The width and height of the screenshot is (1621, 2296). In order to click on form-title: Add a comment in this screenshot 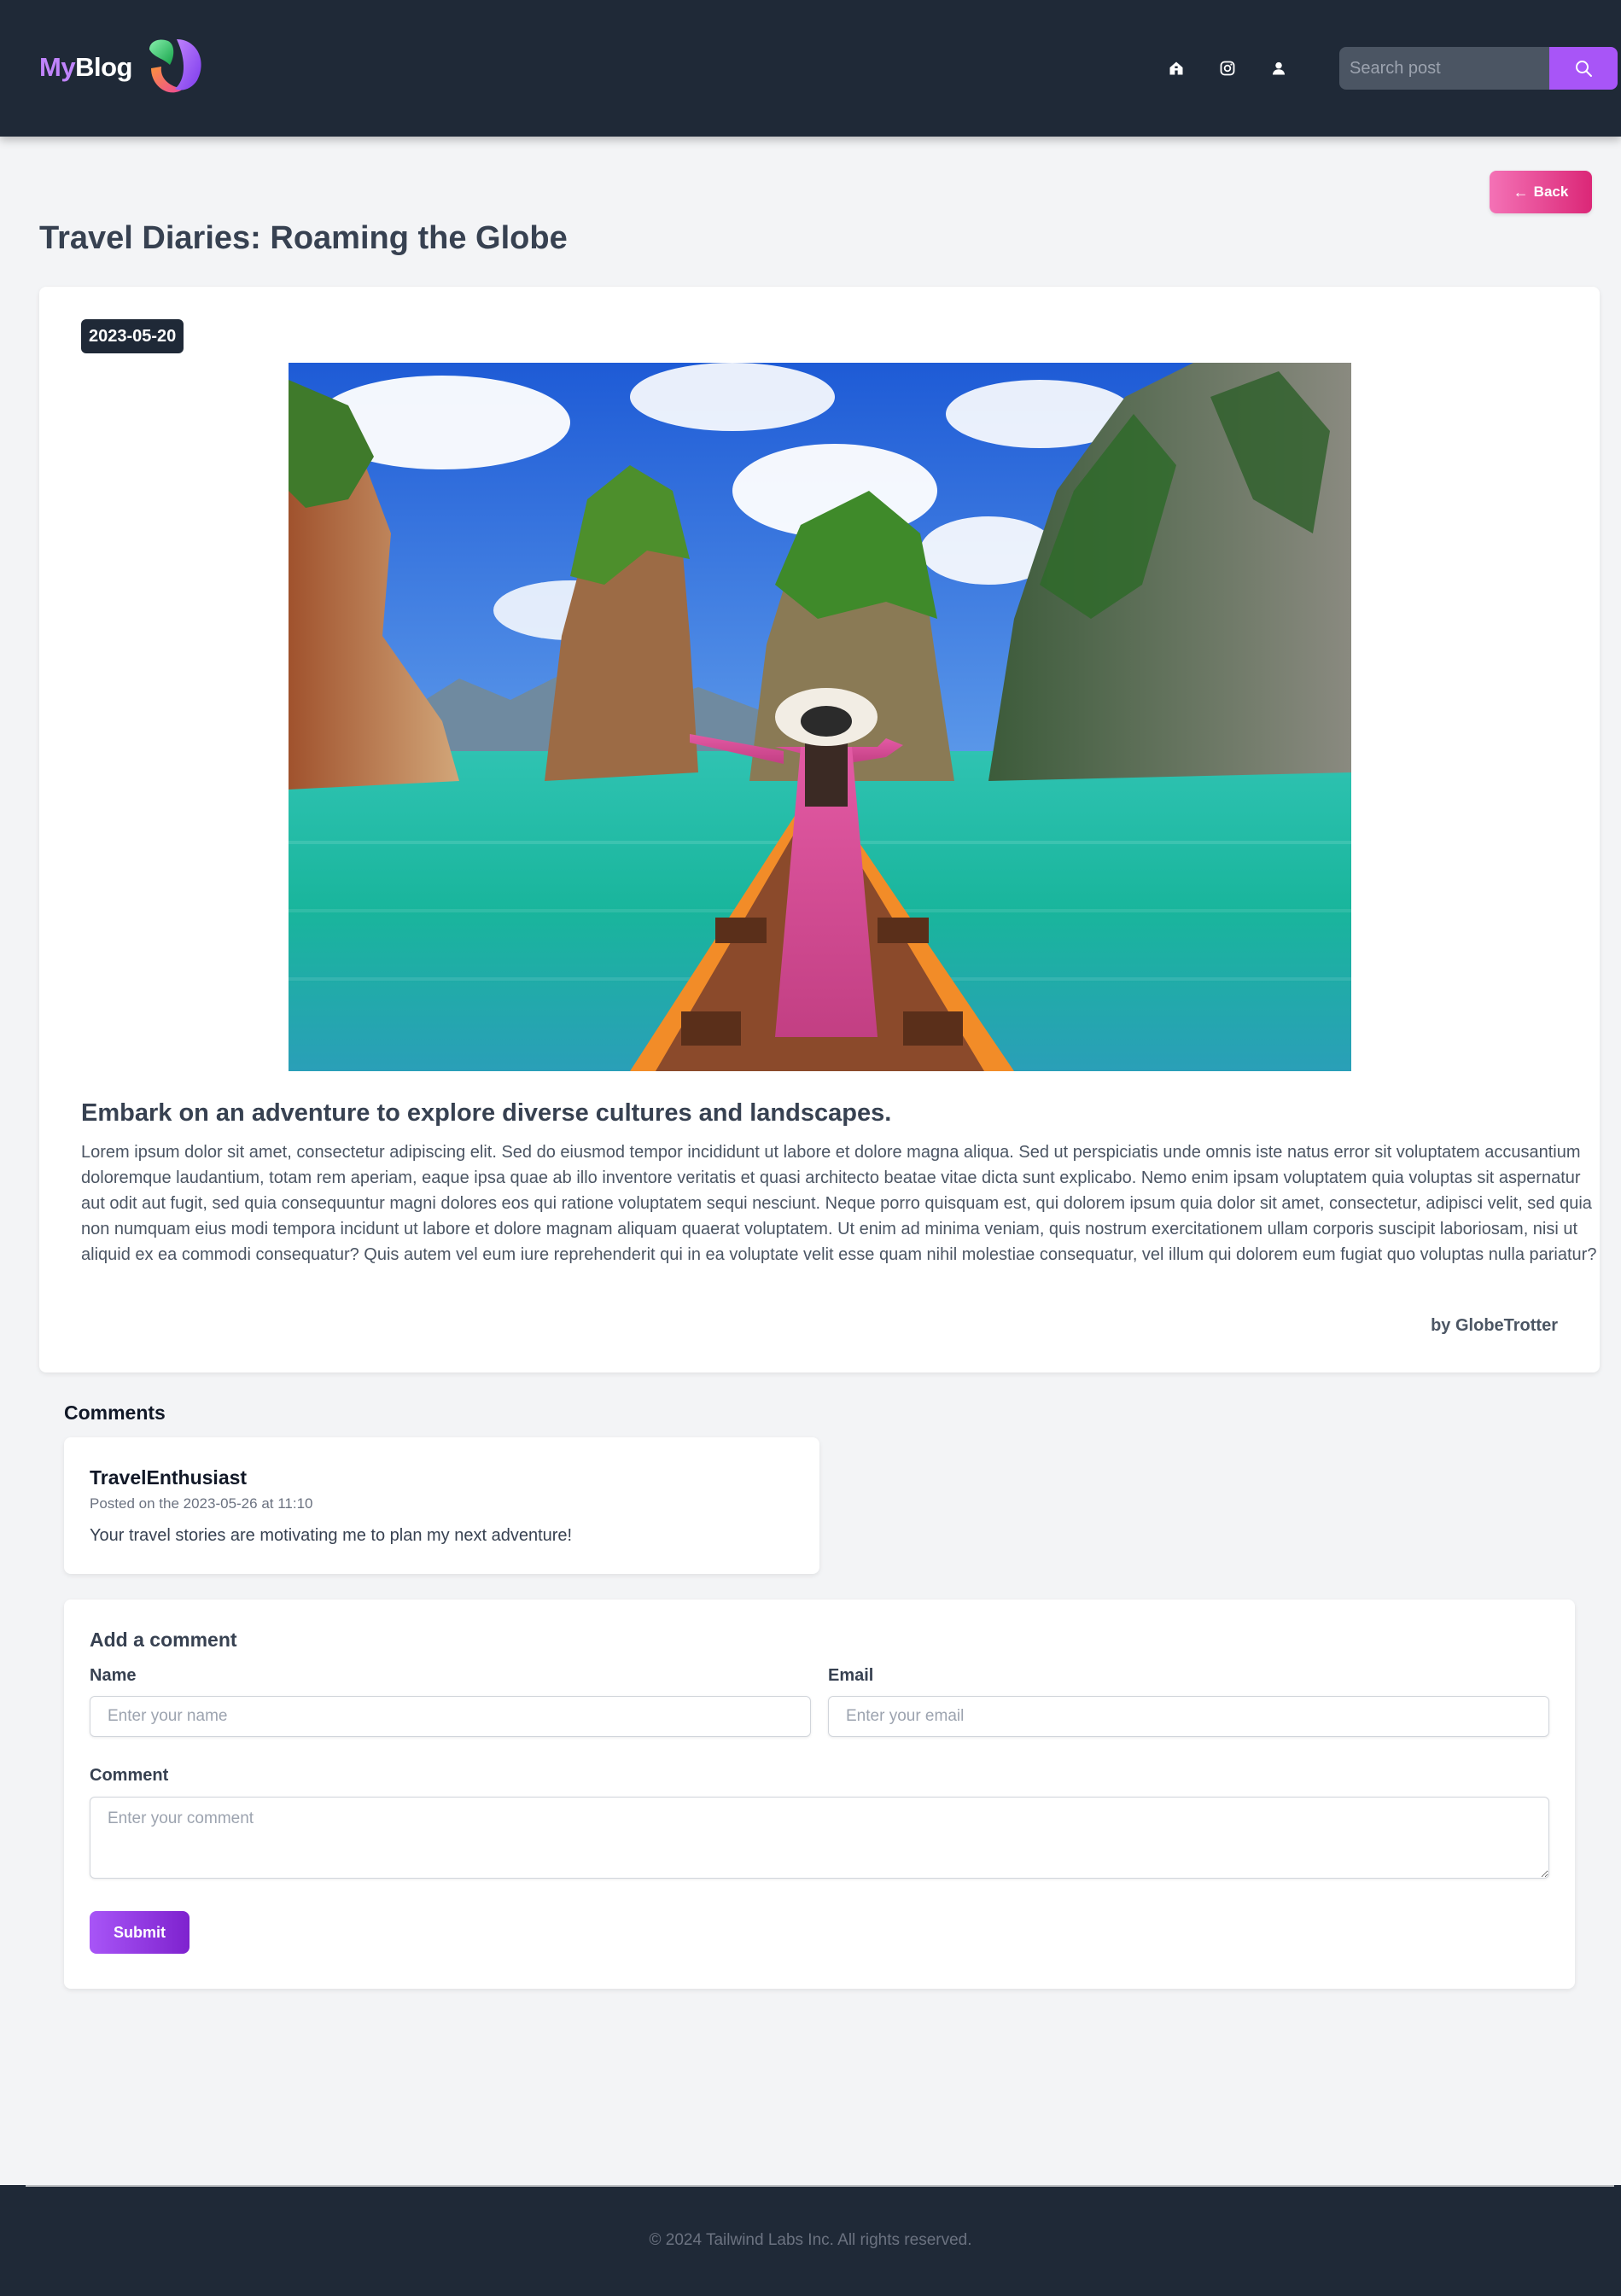, I will do `click(164, 1640)`.